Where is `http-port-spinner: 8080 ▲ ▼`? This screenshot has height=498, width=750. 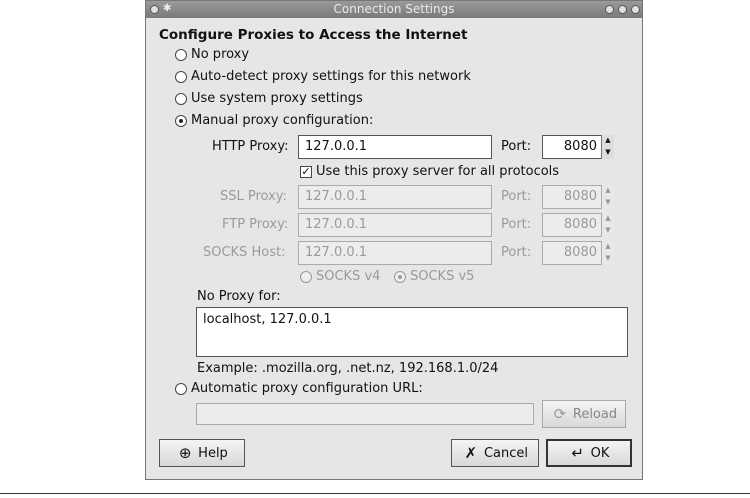
http-port-spinner: 8080 ▲ ▼ is located at coordinates (578, 147).